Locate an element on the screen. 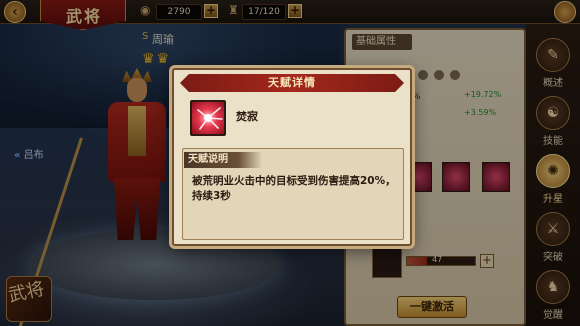 The image size is (580, 326). dialog-title: 天赋详情 is located at coordinates (292, 82).